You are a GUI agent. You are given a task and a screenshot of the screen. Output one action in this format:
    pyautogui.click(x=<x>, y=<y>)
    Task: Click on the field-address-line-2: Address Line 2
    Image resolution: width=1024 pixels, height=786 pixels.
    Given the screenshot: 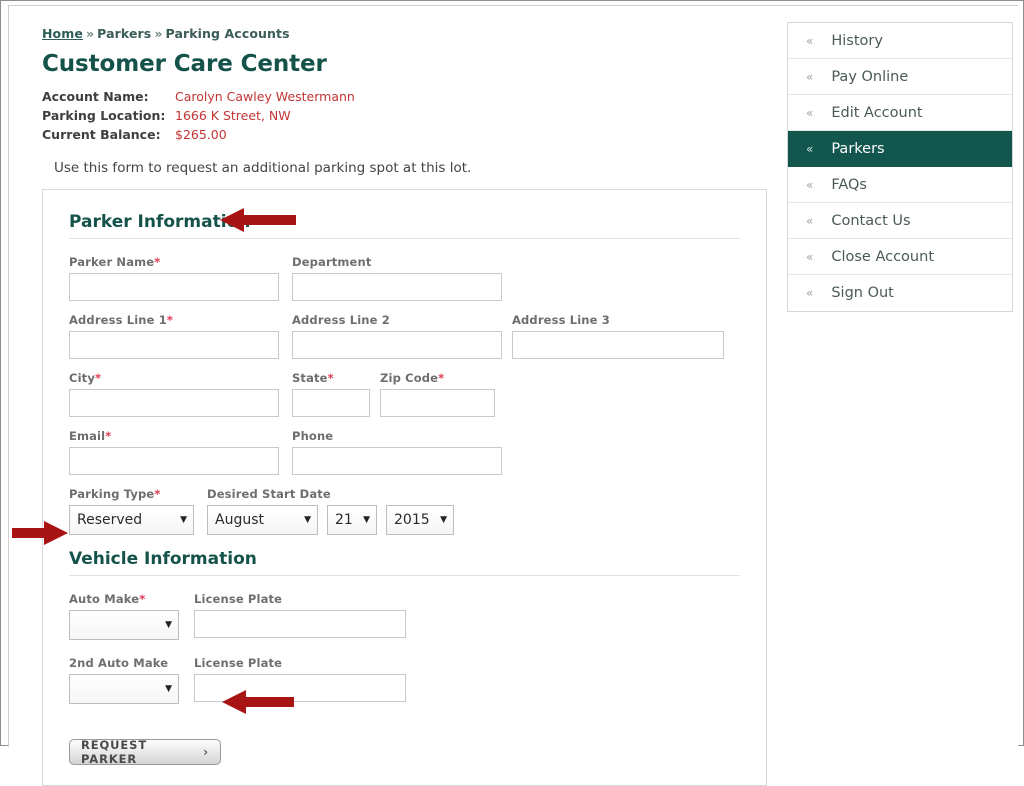 What is the action you would take?
    pyautogui.click(x=397, y=336)
    